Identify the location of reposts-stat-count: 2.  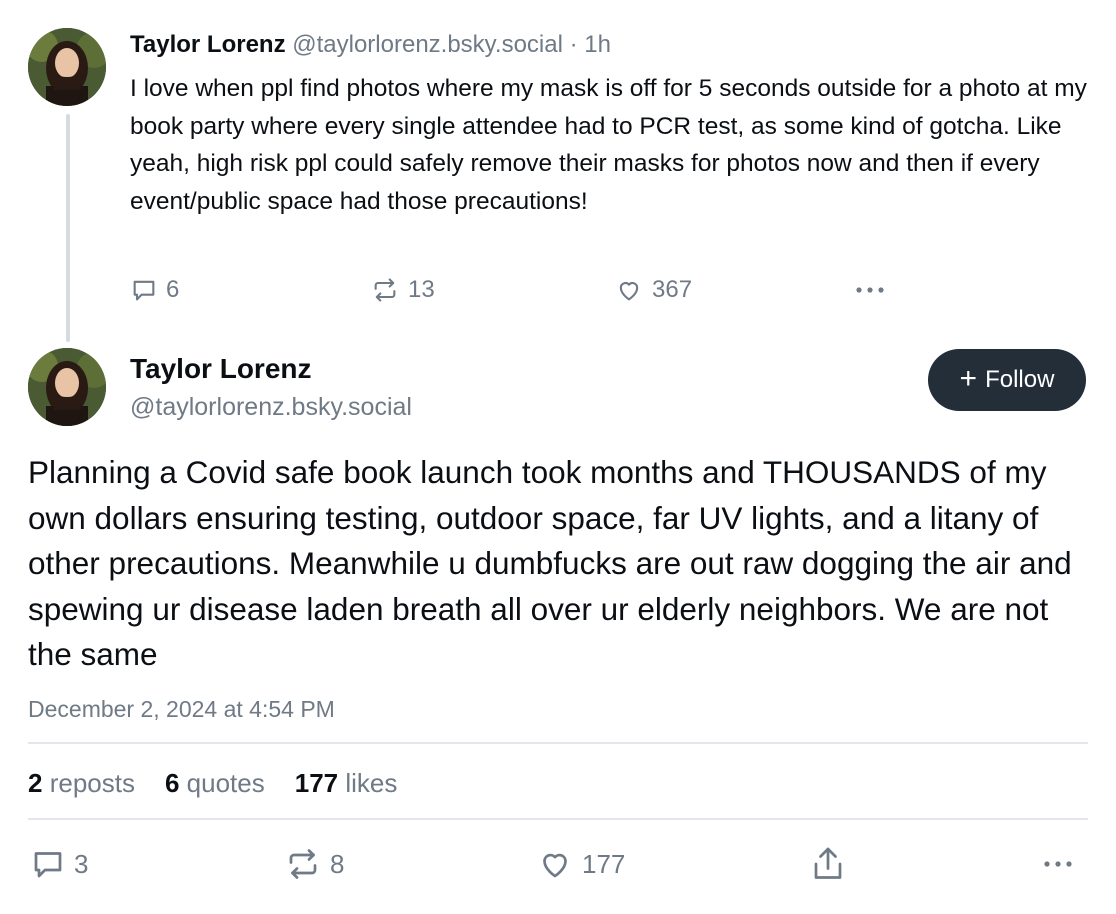
(35, 783).